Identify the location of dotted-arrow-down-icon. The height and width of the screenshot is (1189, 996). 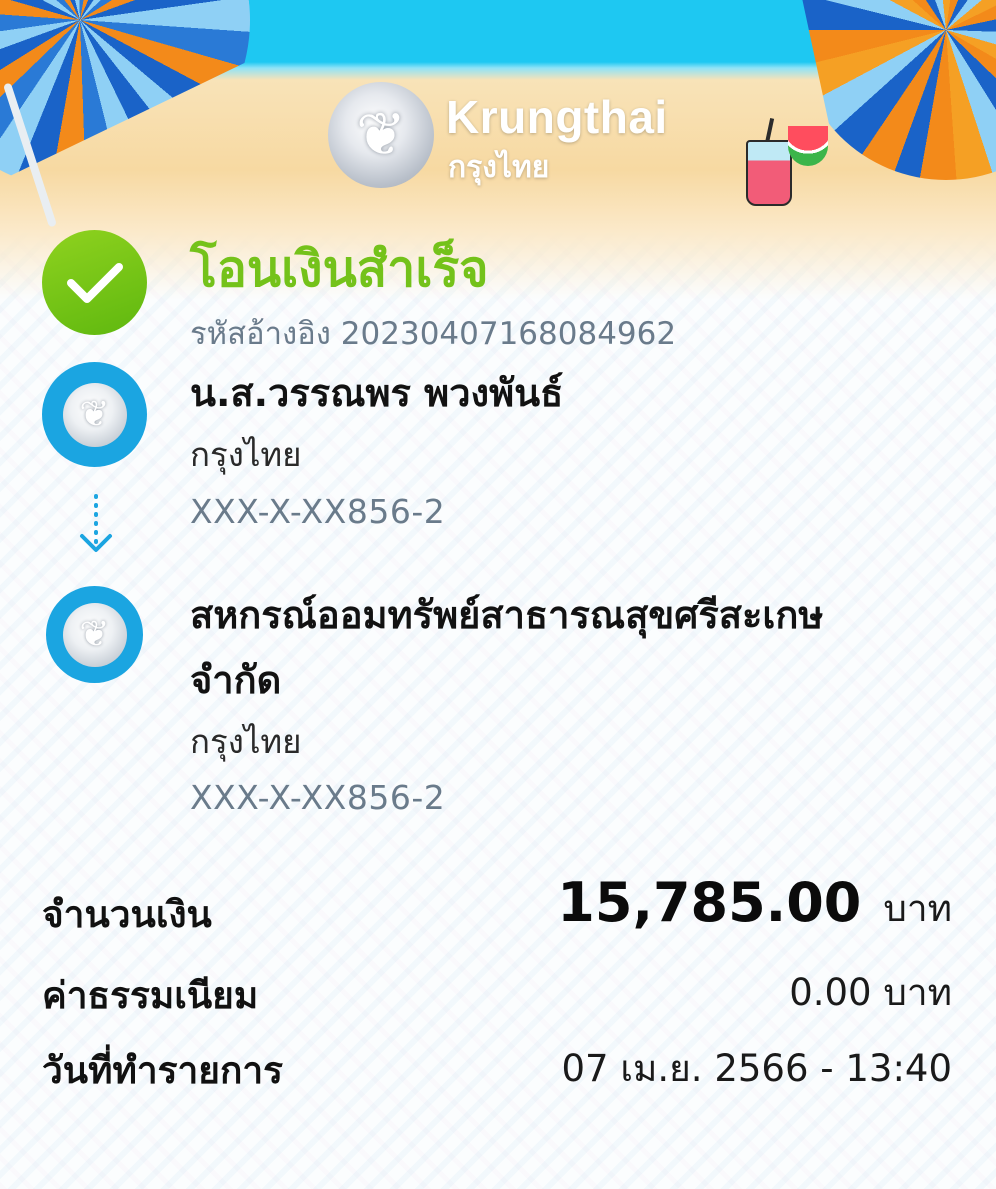
(96, 525).